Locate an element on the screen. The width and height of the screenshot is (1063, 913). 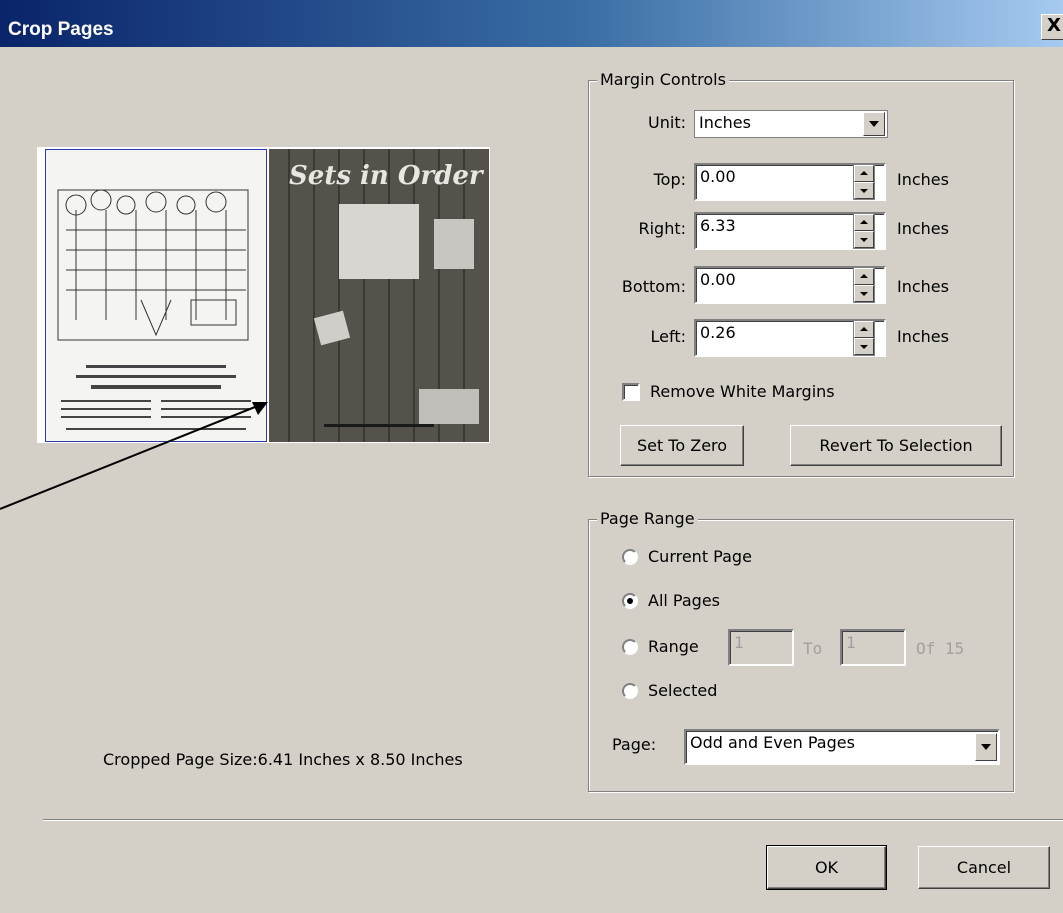
range-label: Range is located at coordinates (673, 647).